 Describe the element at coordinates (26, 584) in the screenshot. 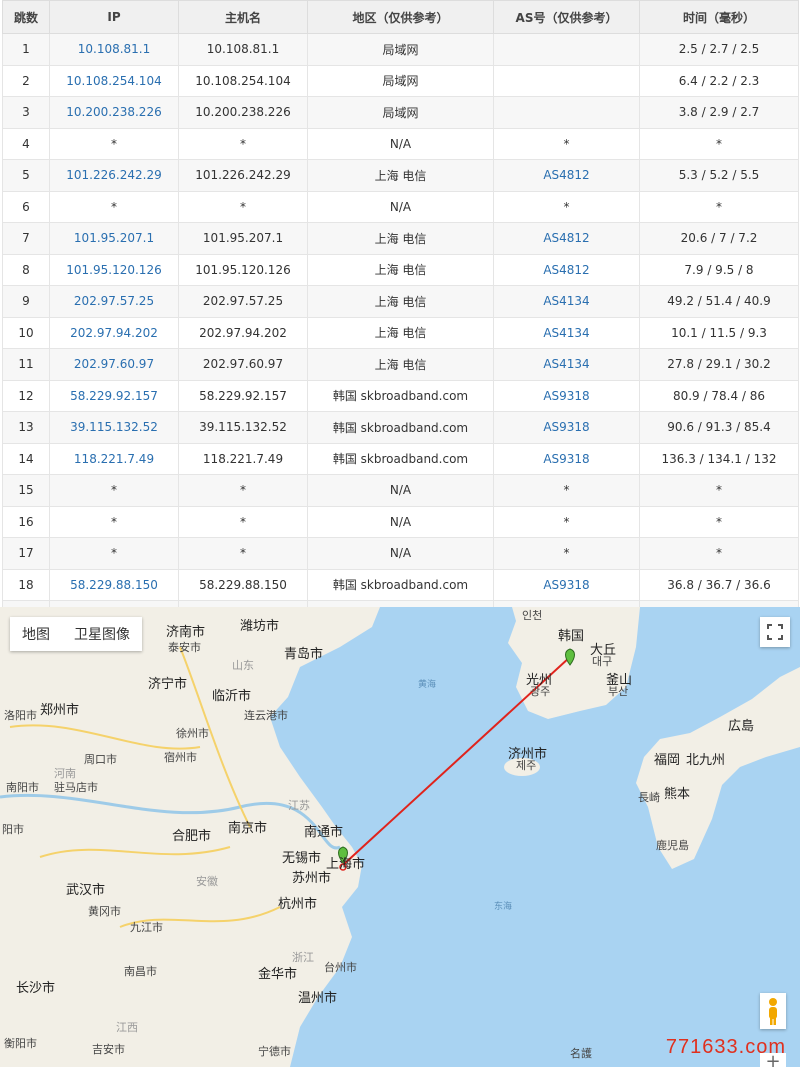

I see `hop-cell: 18` at that location.